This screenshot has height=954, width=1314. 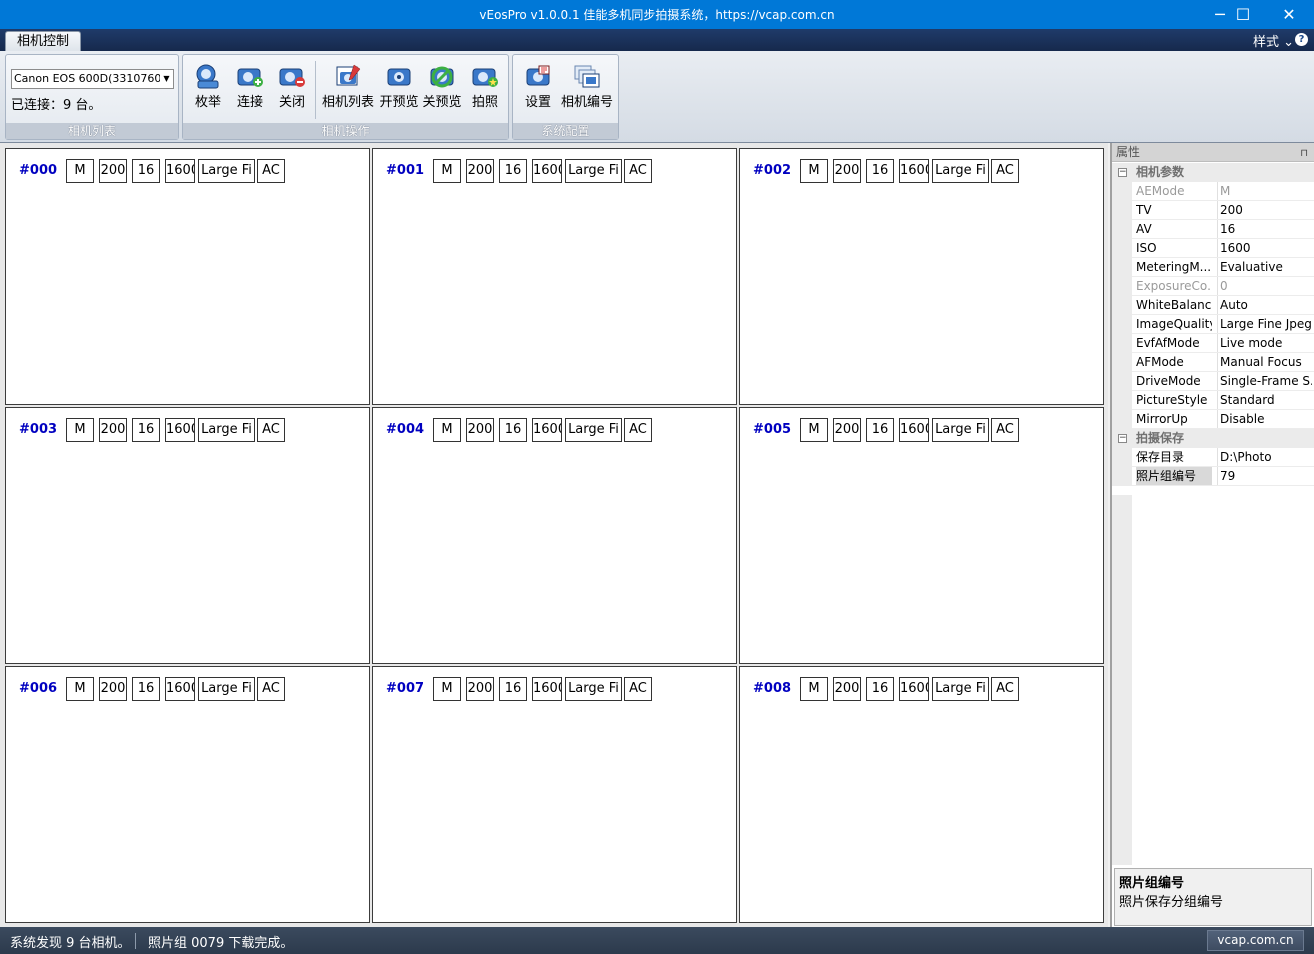 I want to click on start-preview-label: 开预览, so click(x=399, y=102).